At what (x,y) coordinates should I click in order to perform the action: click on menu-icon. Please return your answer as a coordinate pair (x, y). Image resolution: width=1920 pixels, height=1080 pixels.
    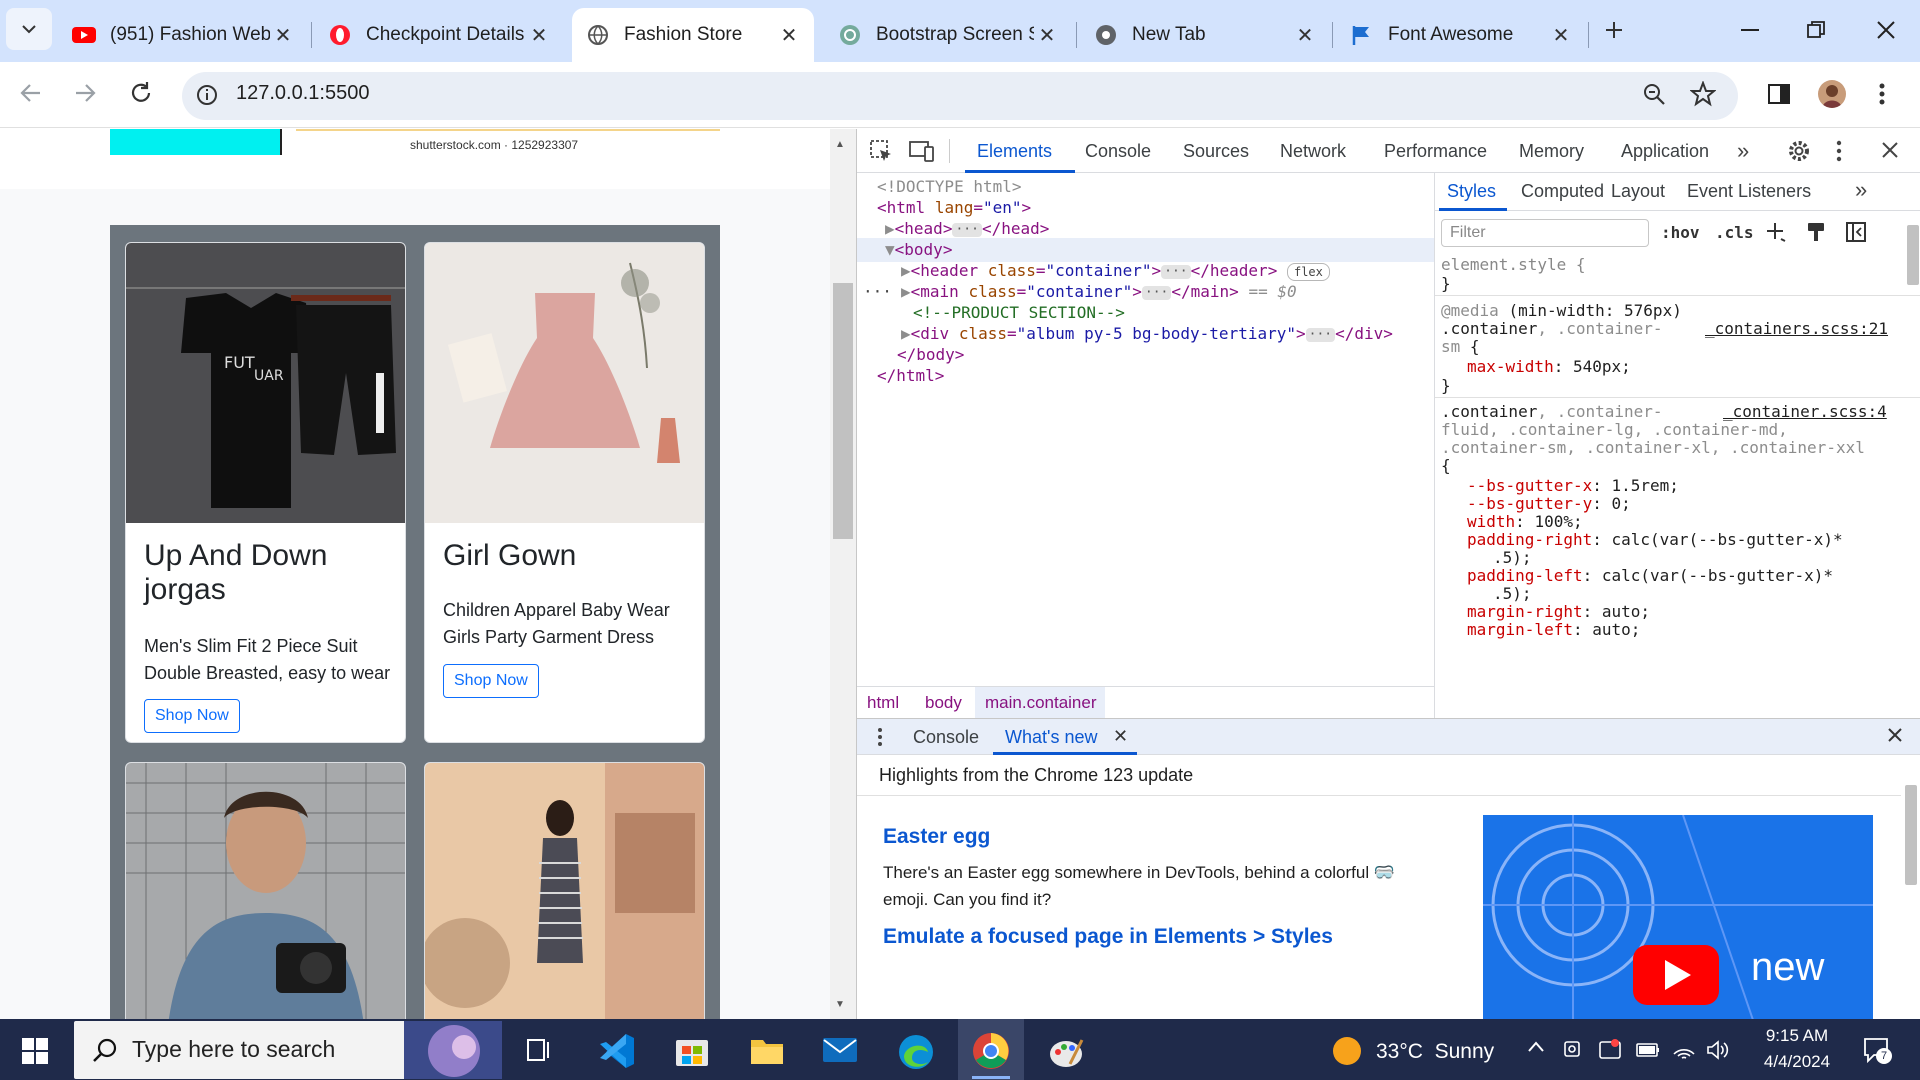
    Looking at the image, I should click on (1882, 94).